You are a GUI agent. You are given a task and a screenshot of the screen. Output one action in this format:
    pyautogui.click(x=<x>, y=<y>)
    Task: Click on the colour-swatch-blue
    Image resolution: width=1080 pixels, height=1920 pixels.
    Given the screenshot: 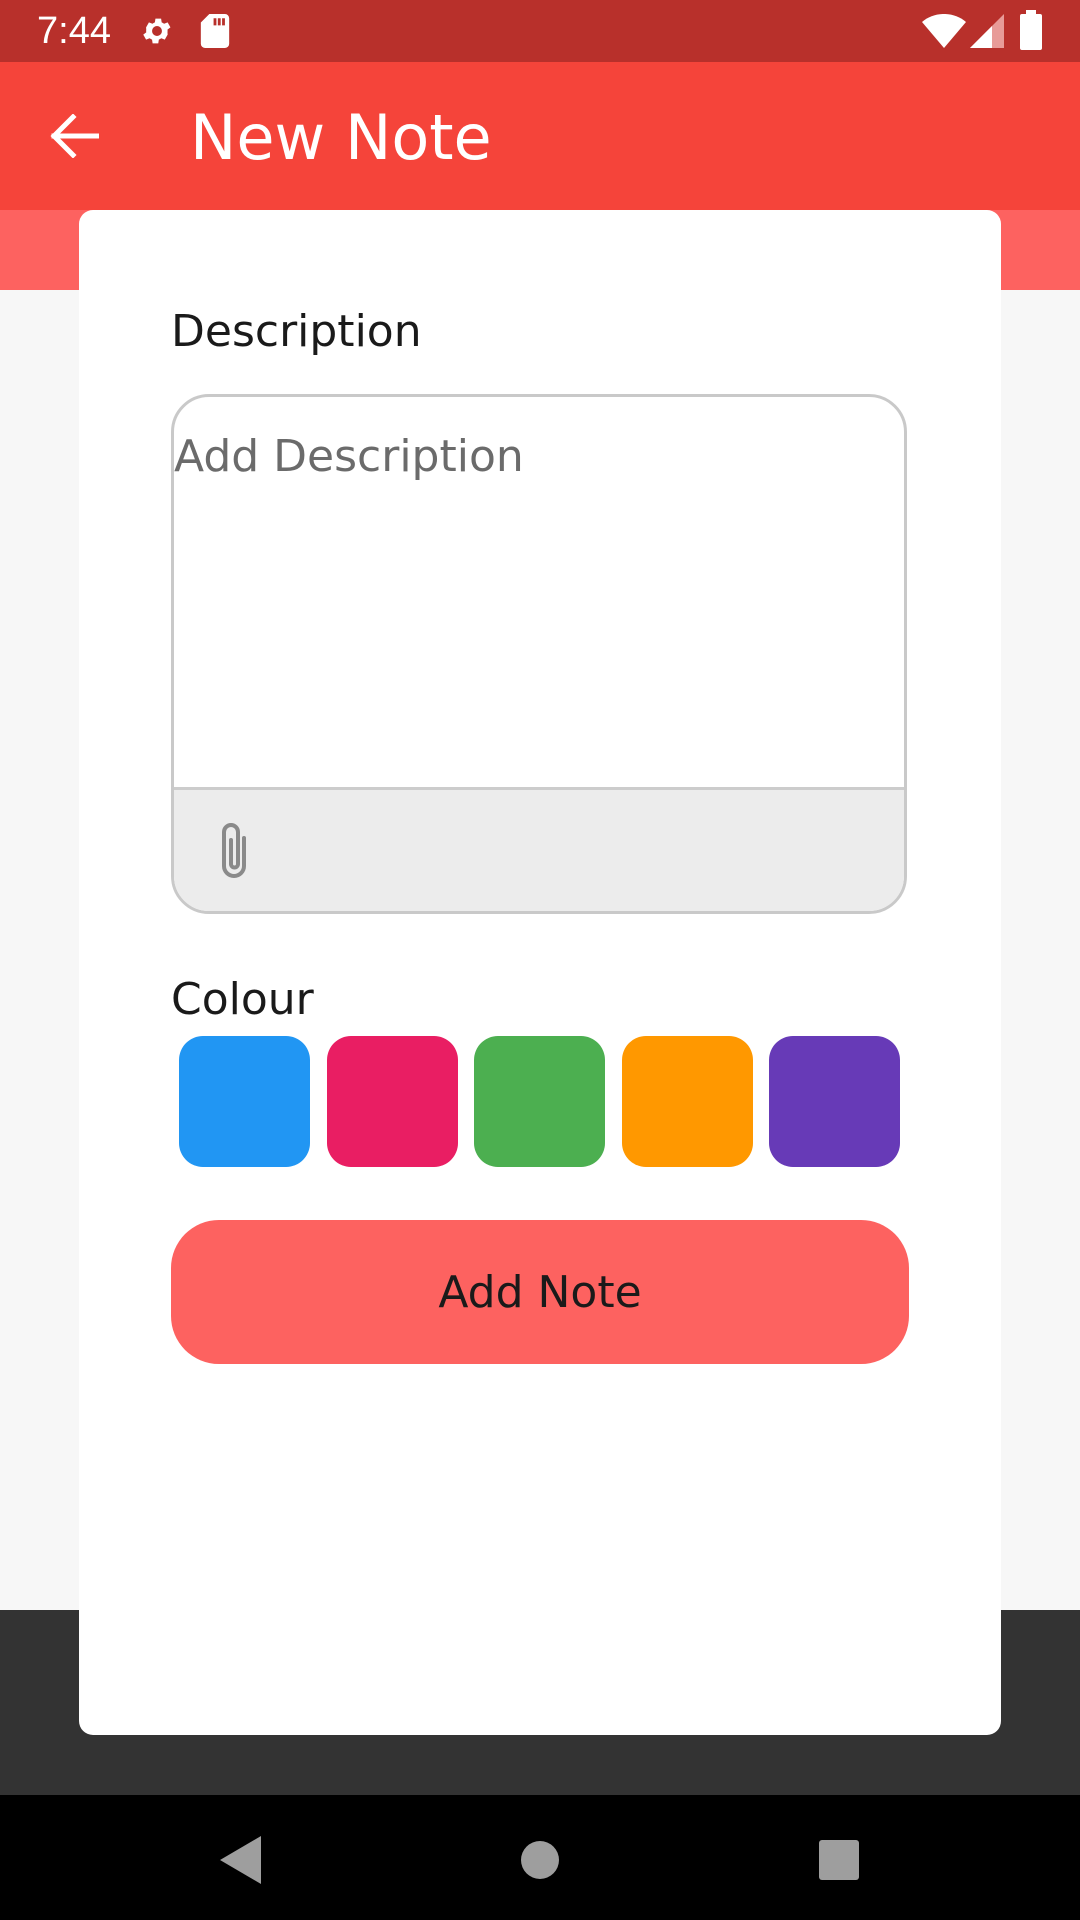 What is the action you would take?
    pyautogui.click(x=244, y=1101)
    